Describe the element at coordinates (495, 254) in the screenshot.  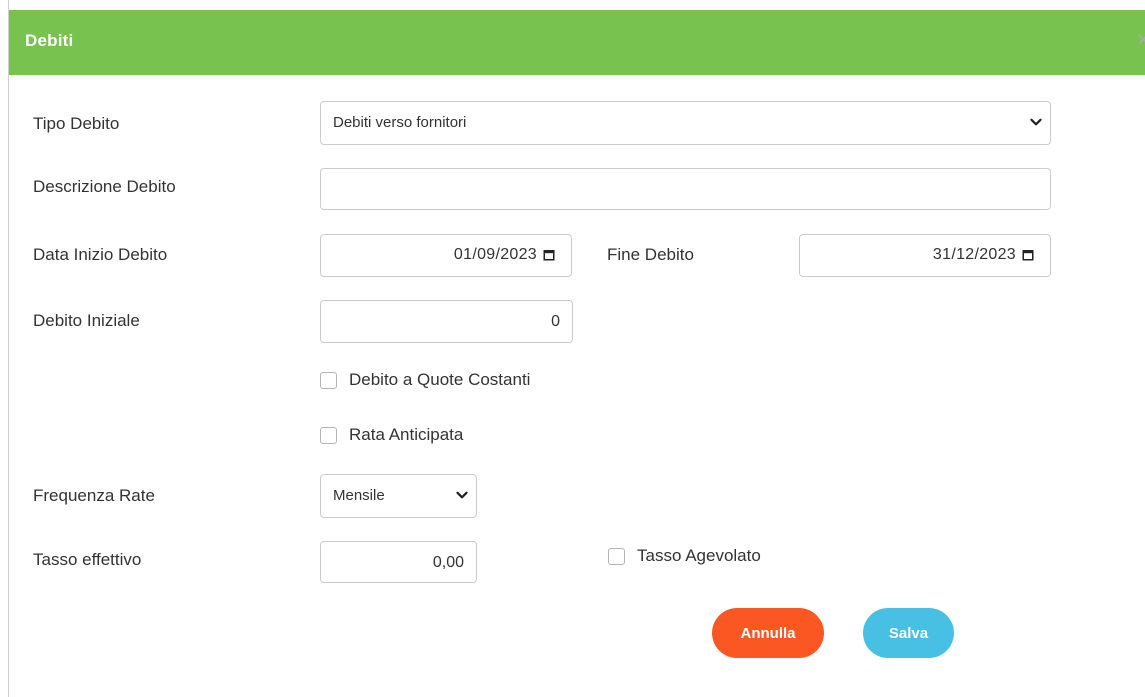
I see `data-inizio-debito-value: 01/09/2023` at that location.